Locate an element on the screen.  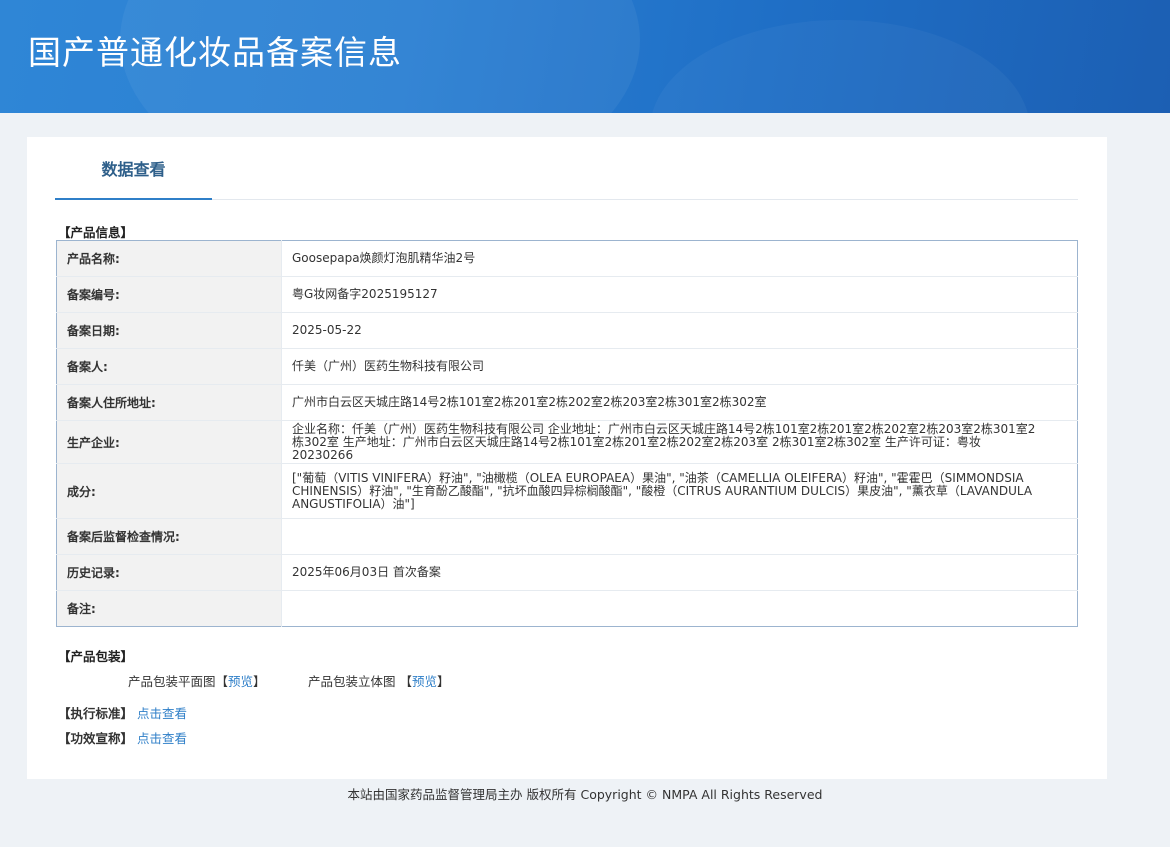
row-key-filing-number: 备案编号: is located at coordinates (169, 294).